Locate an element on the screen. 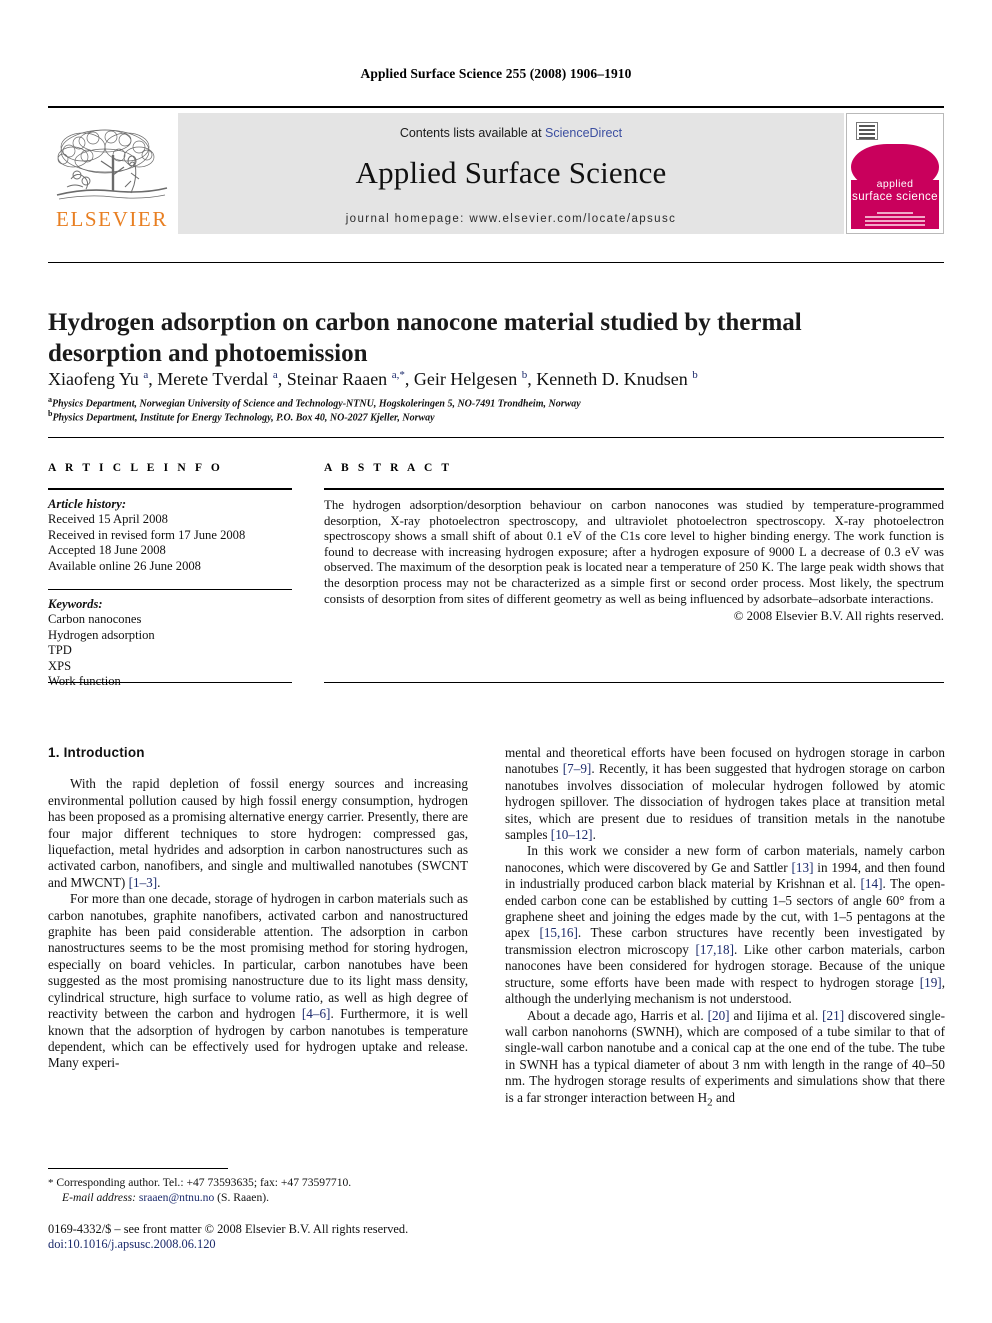 The height and width of the screenshot is (1323, 992). cover-title-line1: applied is located at coordinates (895, 184).